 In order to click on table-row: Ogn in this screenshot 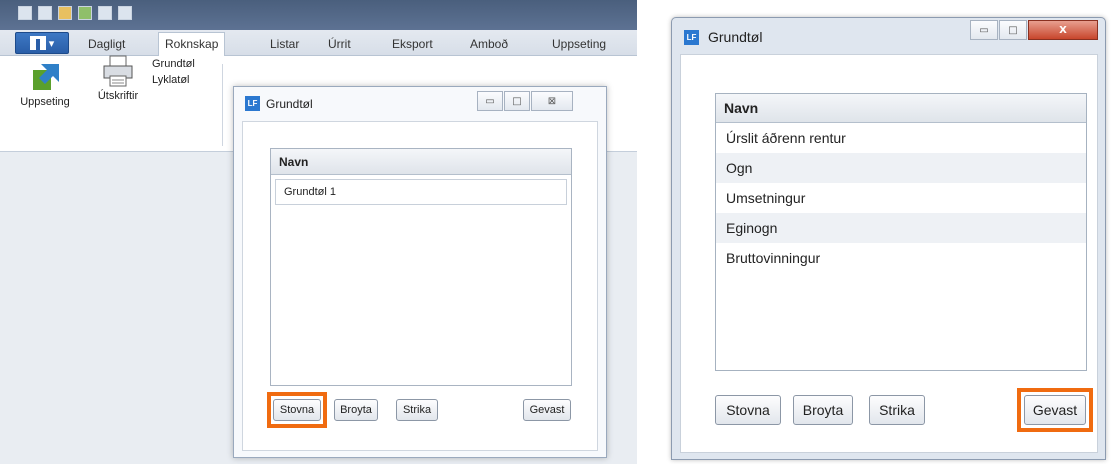, I will do `click(901, 168)`.